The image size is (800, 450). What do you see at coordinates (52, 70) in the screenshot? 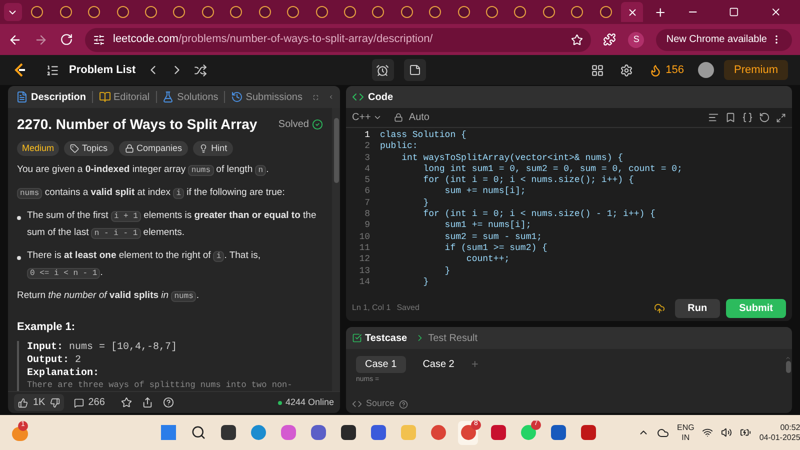
I see `list-icon` at bounding box center [52, 70].